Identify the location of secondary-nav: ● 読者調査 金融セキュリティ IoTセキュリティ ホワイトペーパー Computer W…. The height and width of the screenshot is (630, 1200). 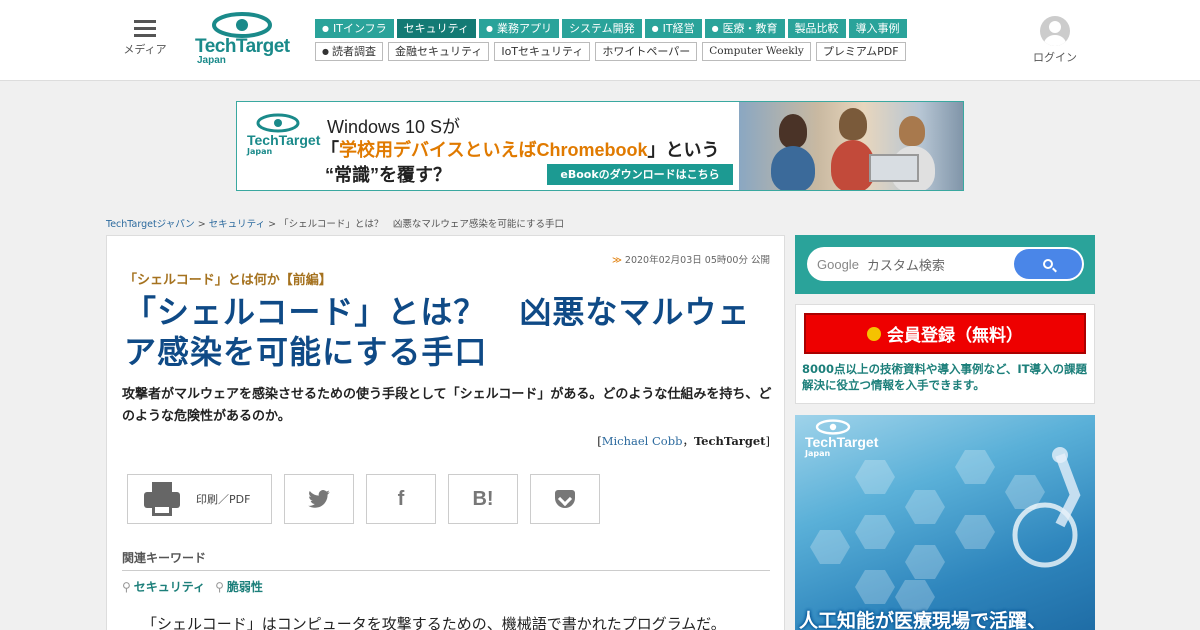
(610, 51).